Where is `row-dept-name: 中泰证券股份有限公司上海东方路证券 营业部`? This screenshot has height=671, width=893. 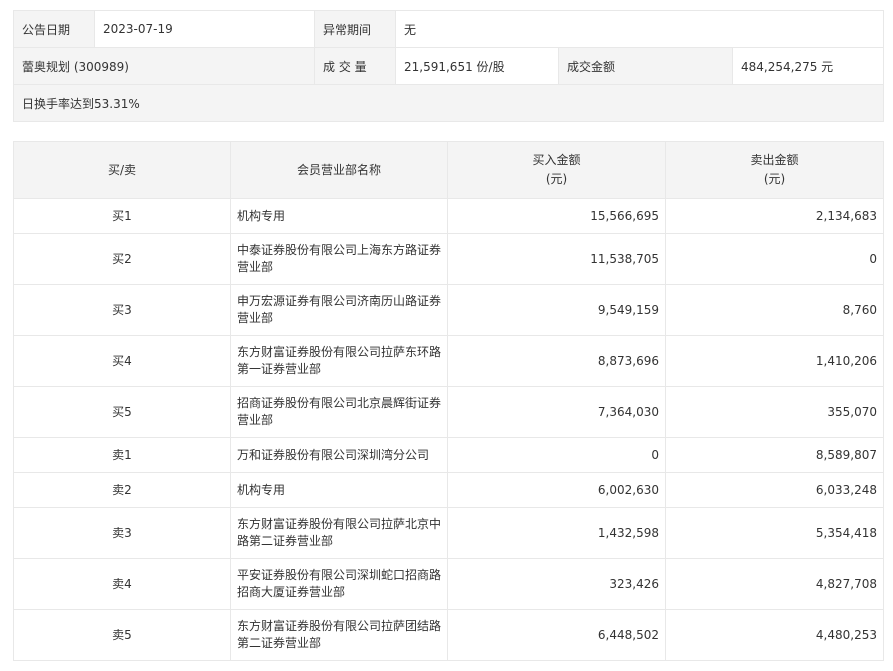 row-dept-name: 中泰证券股份有限公司上海东方路证券 营业部 is located at coordinates (339, 259).